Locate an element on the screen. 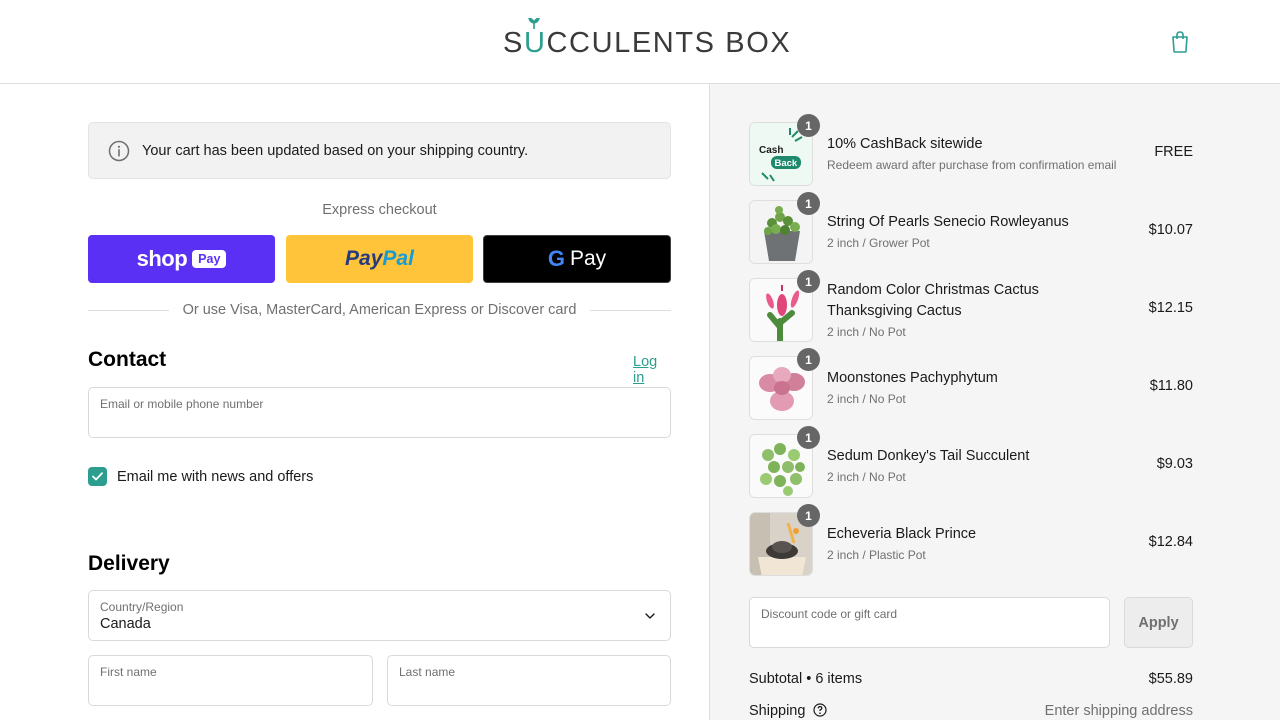 This screenshot has width=1280, height=720. header: S U CCULENTS BOX is located at coordinates (640, 42).